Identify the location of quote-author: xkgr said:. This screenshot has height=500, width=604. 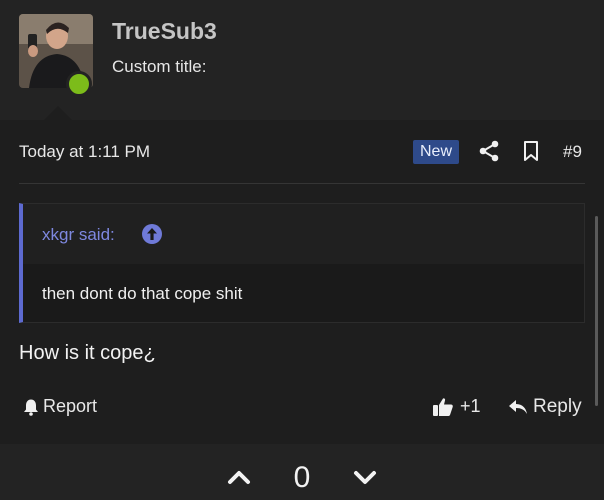
(78, 235).